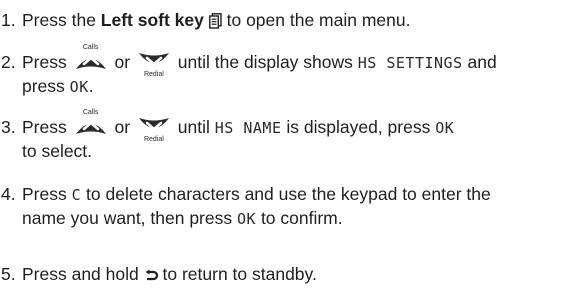 The image size is (579, 293). What do you see at coordinates (151, 277) in the screenshot?
I see `back-arrow-icon` at bounding box center [151, 277].